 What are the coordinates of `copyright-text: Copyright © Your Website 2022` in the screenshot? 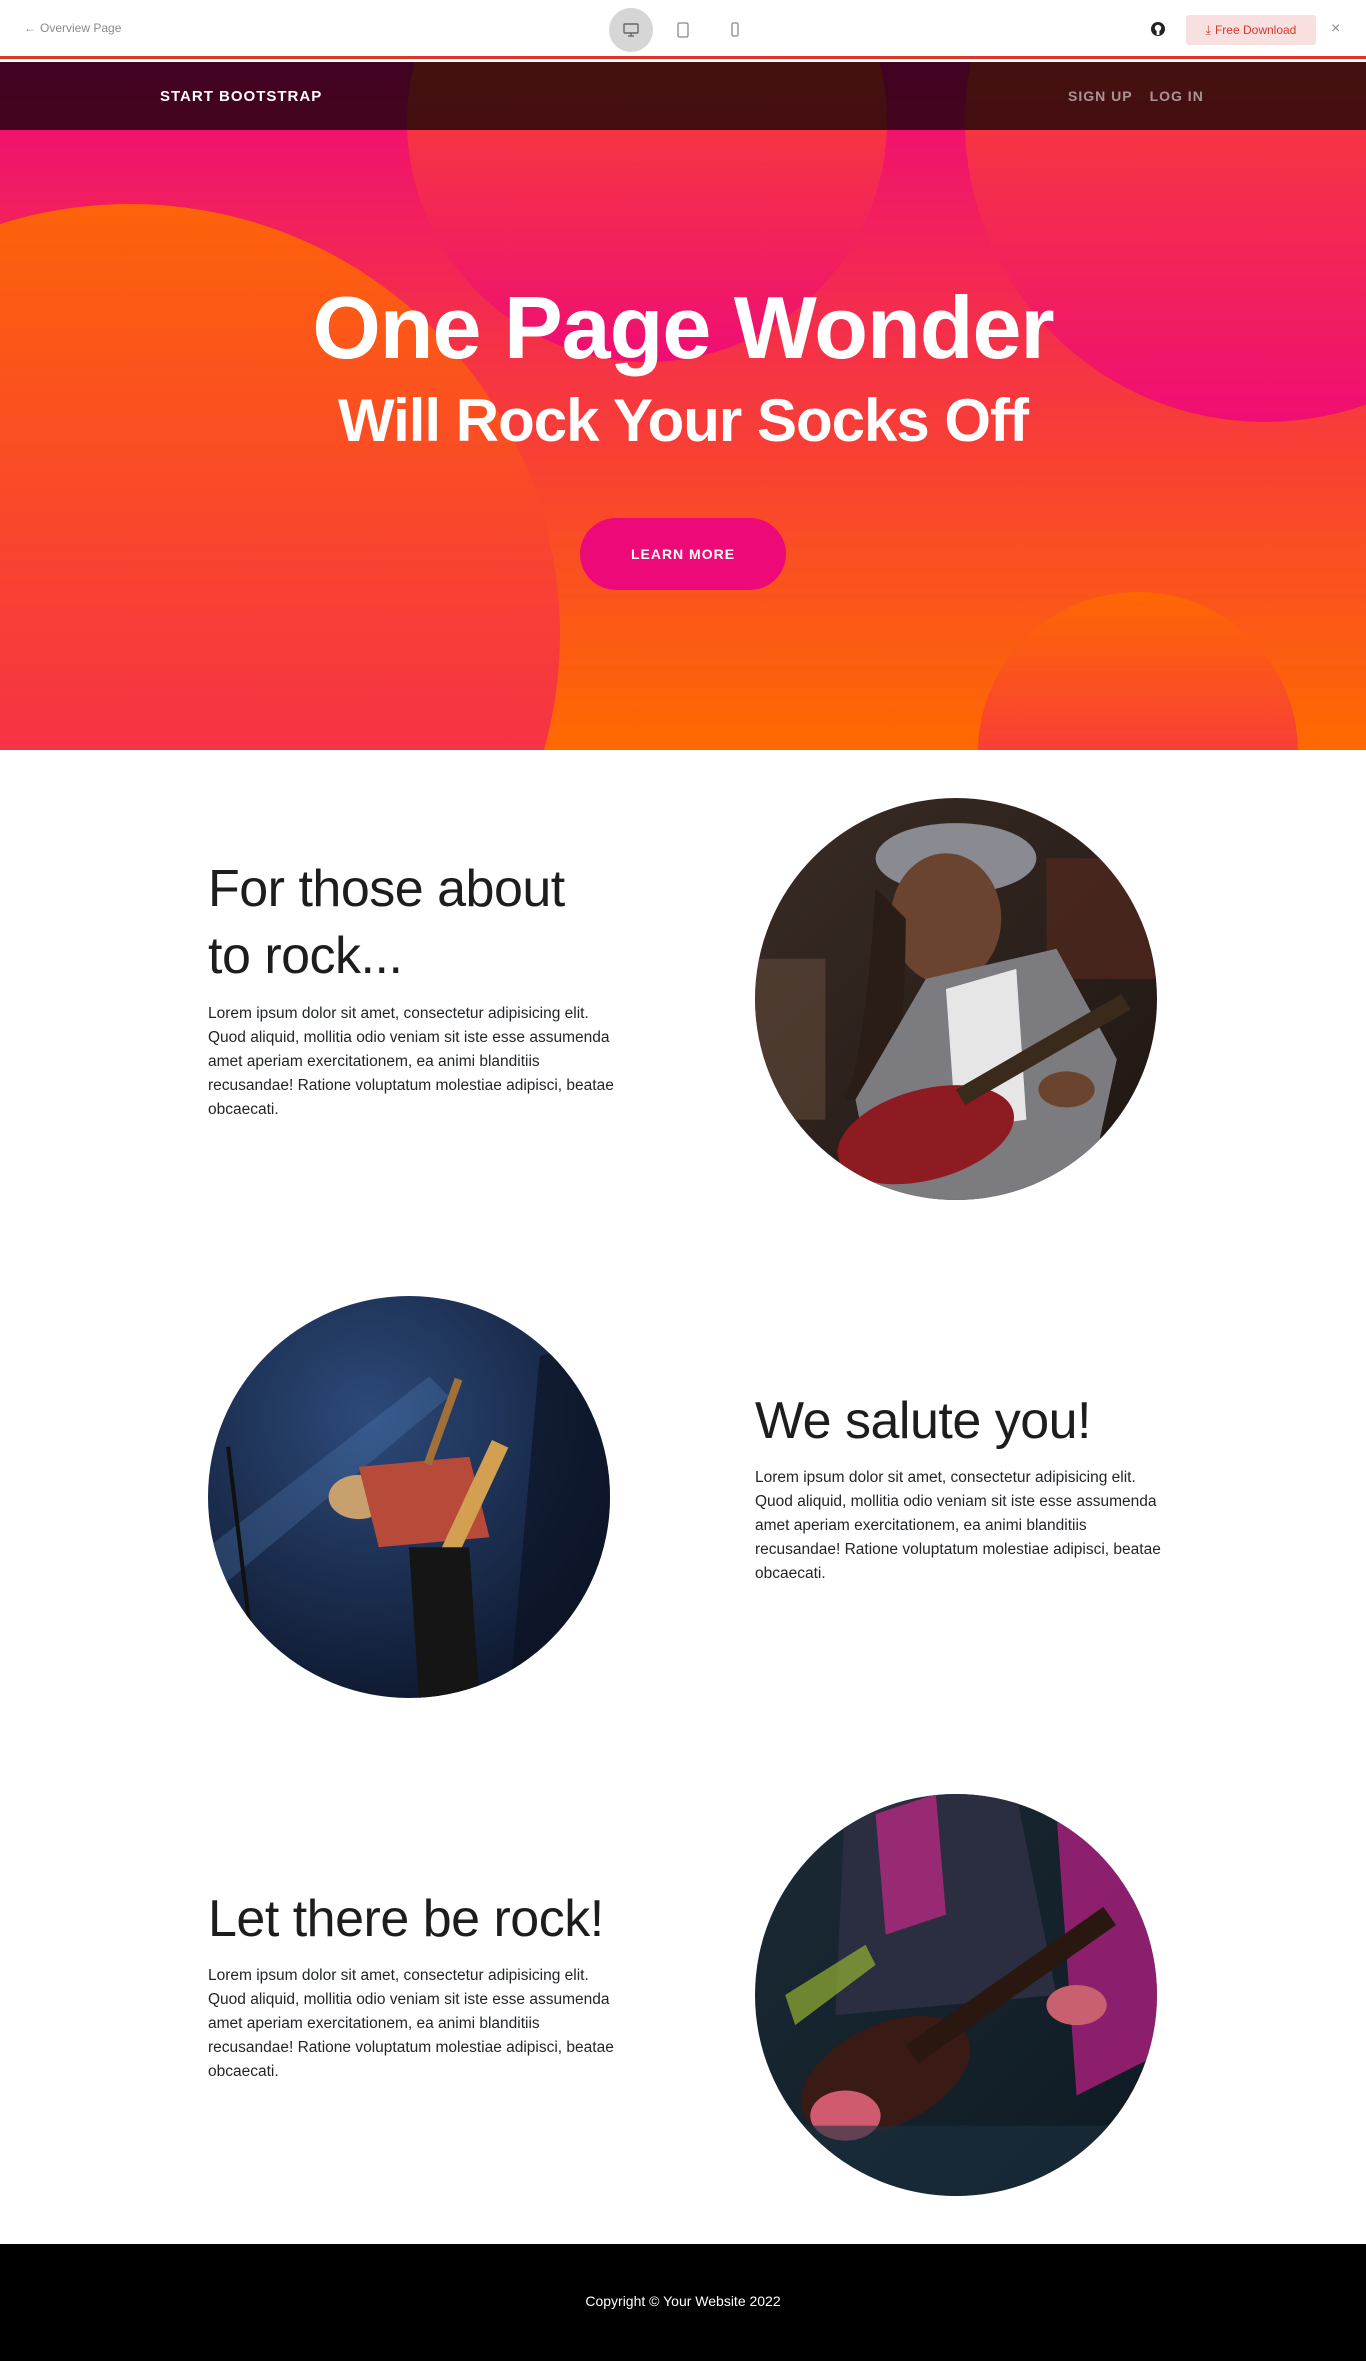 It's located at (683, 2301).